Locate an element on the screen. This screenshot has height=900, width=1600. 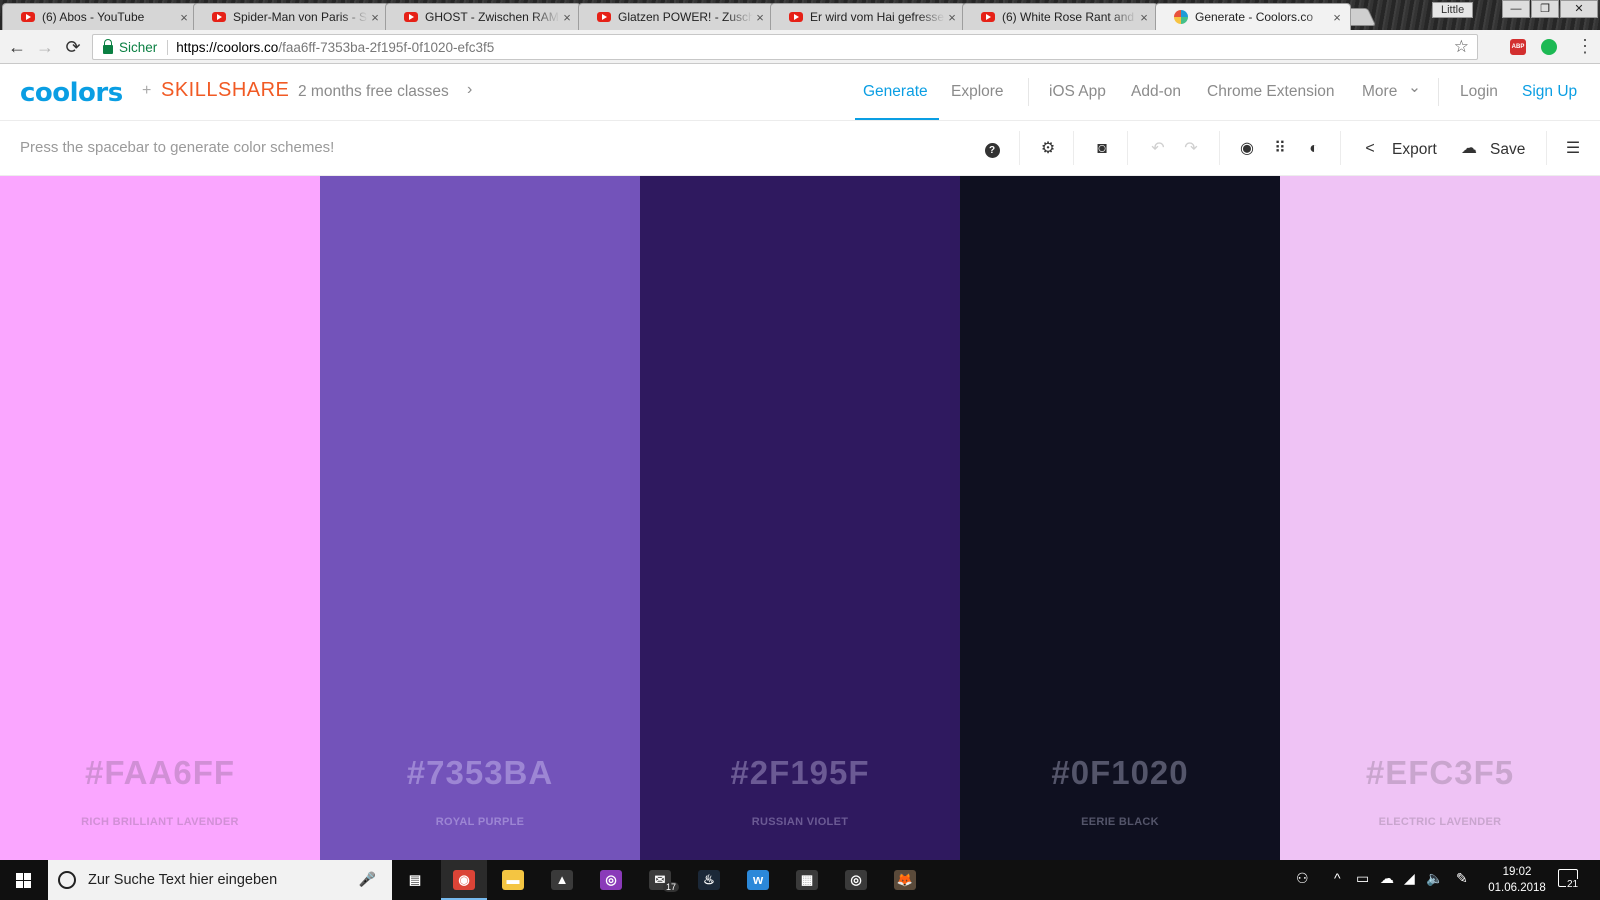
settings-icon: ⚙ is located at coordinates (1048, 149).